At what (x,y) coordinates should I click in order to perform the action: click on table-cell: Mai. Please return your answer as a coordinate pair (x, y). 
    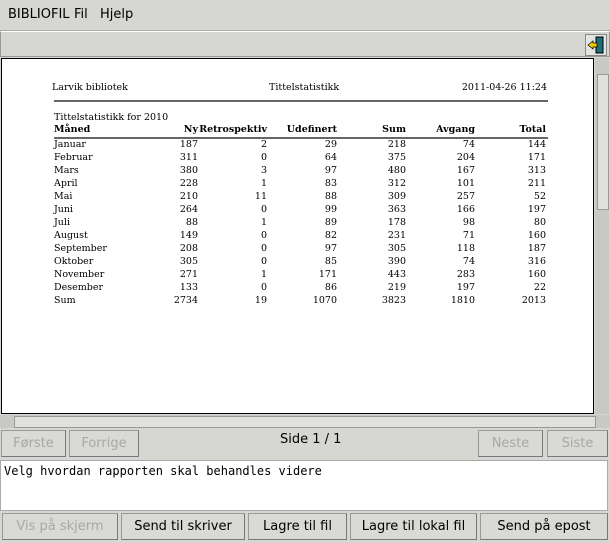
    Looking at the image, I should click on (63, 196).